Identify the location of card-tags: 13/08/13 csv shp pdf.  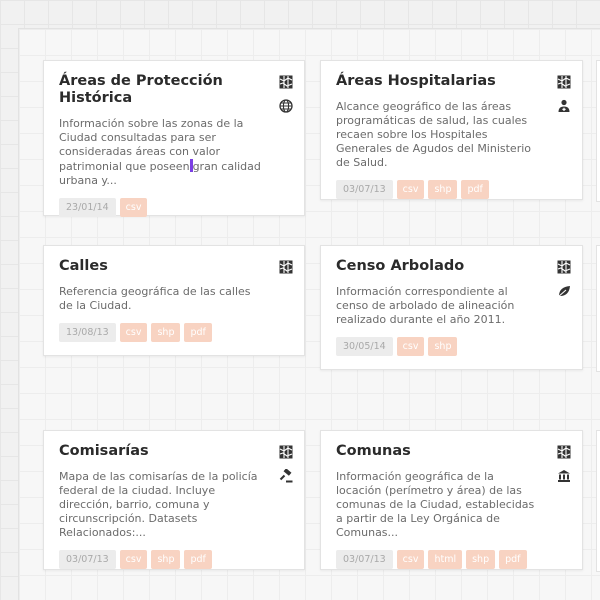
(160, 332).